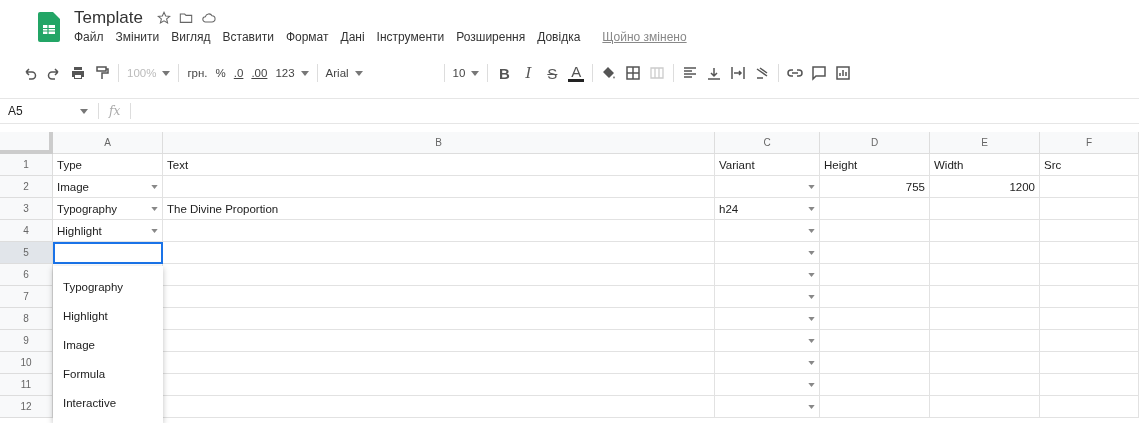  I want to click on bold-button: B, so click(504, 73).